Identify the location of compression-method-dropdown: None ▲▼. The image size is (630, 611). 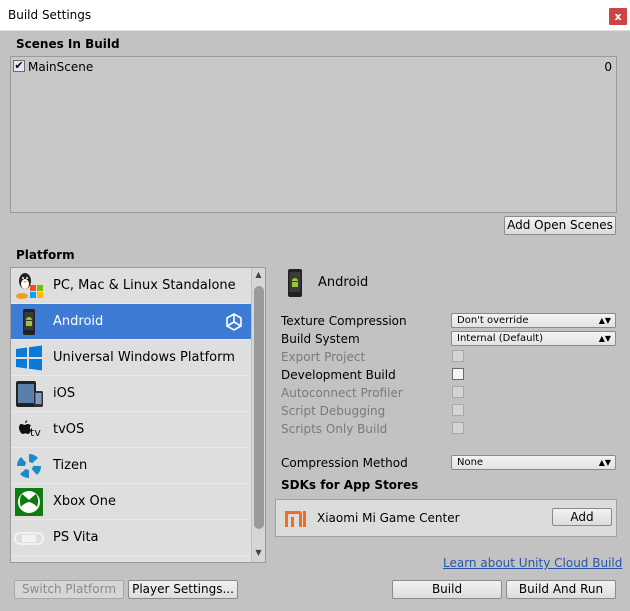
(533, 462).